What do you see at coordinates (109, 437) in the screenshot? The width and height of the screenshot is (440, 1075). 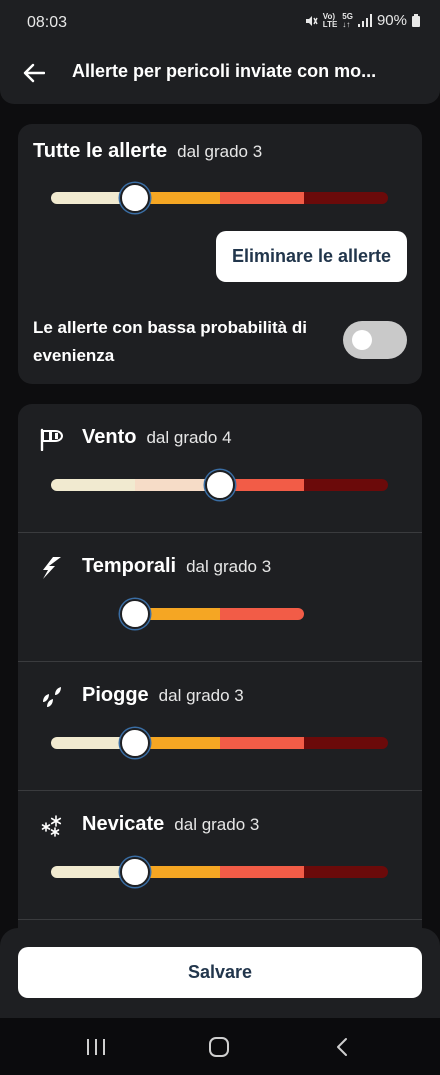 I see `category-label: Vento` at bounding box center [109, 437].